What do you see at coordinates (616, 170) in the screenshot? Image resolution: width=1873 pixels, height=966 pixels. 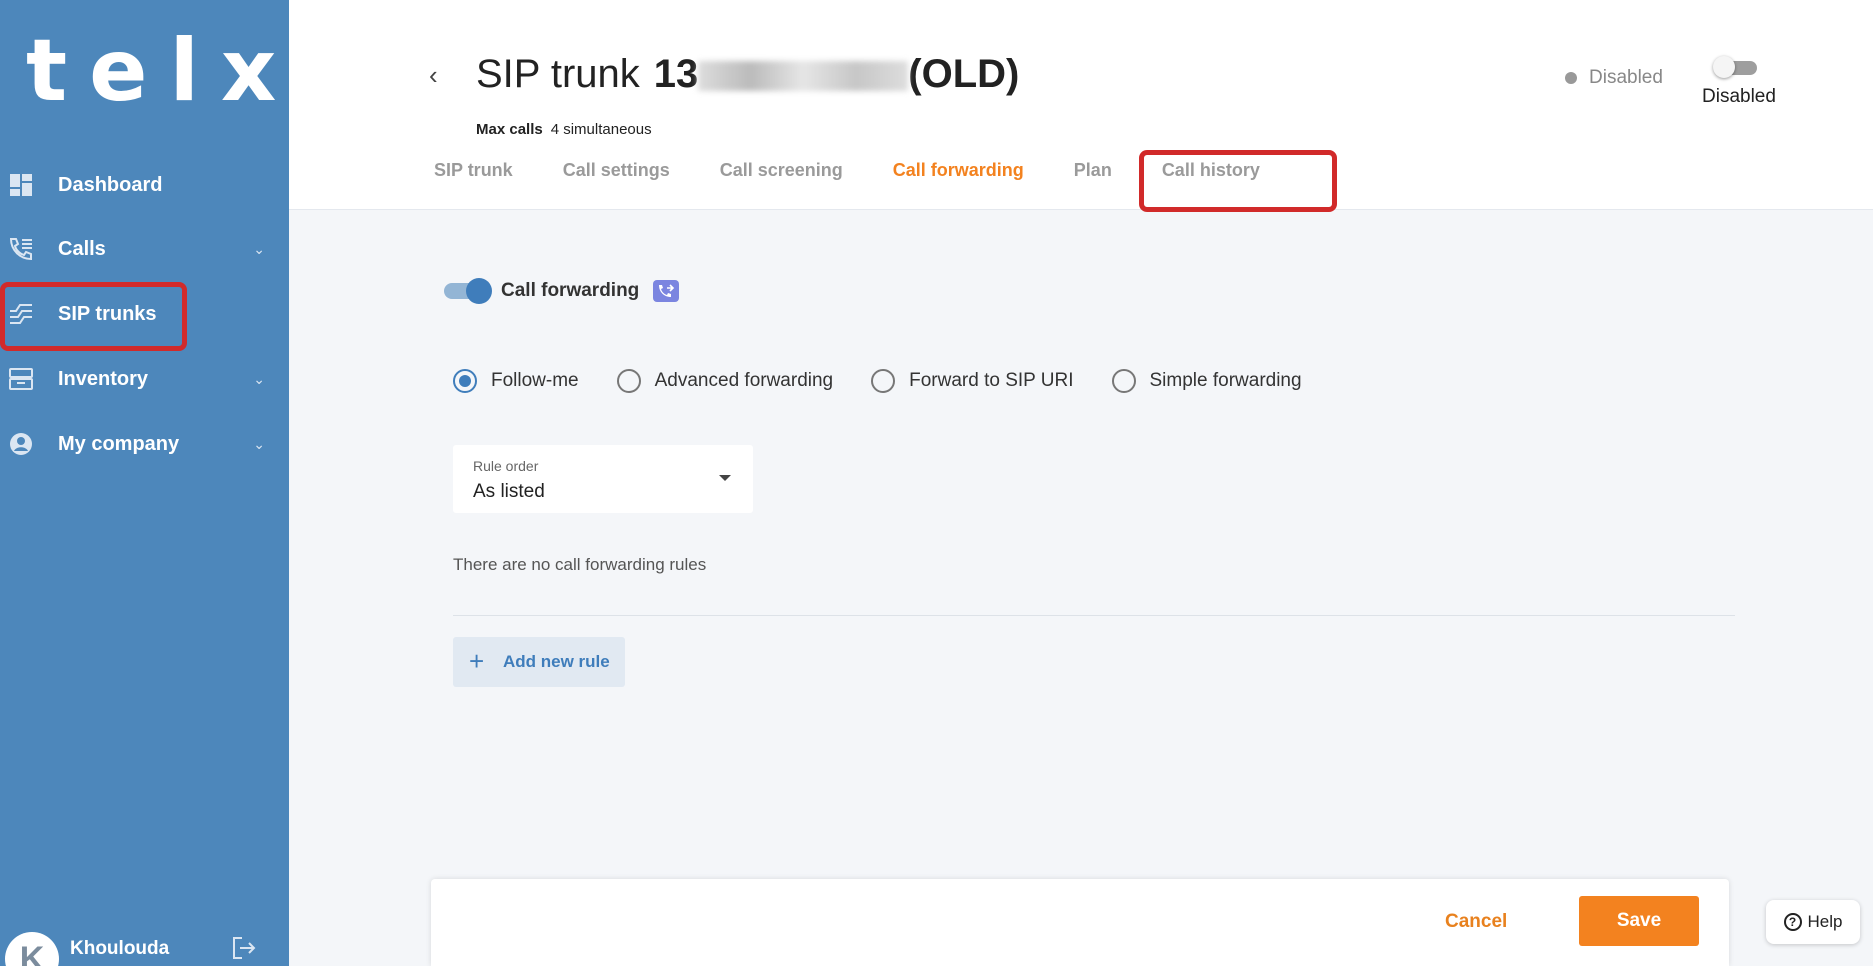 I see `tab-call-settings: Call settings` at bounding box center [616, 170].